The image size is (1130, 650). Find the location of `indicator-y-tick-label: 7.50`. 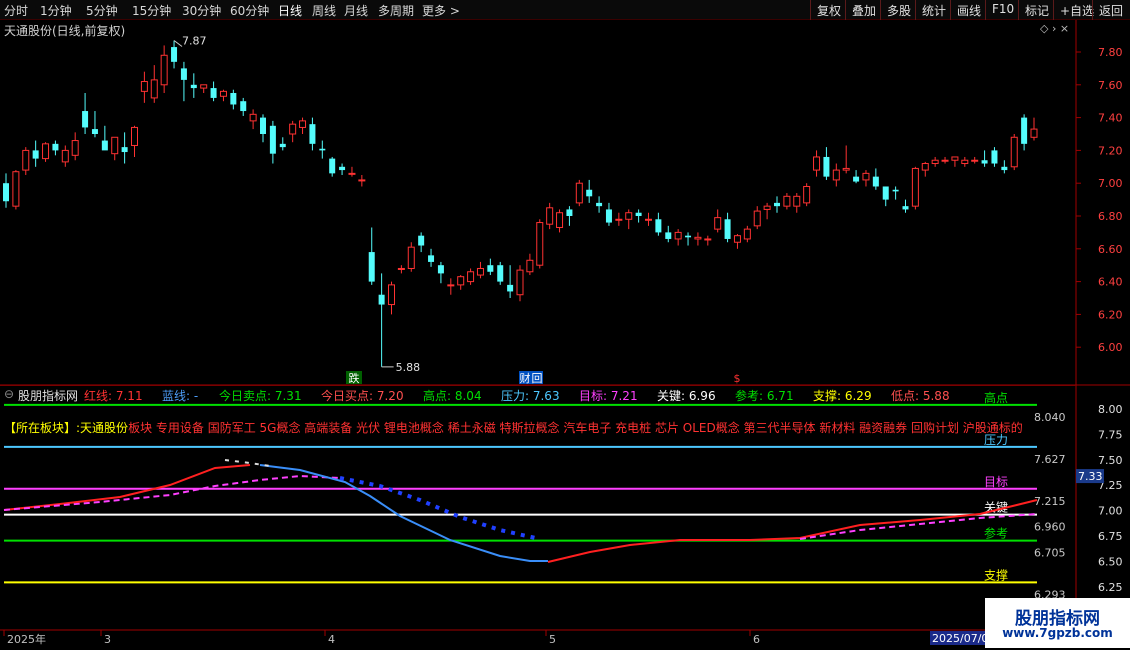

indicator-y-tick-label: 7.50 is located at coordinates (1110, 460).